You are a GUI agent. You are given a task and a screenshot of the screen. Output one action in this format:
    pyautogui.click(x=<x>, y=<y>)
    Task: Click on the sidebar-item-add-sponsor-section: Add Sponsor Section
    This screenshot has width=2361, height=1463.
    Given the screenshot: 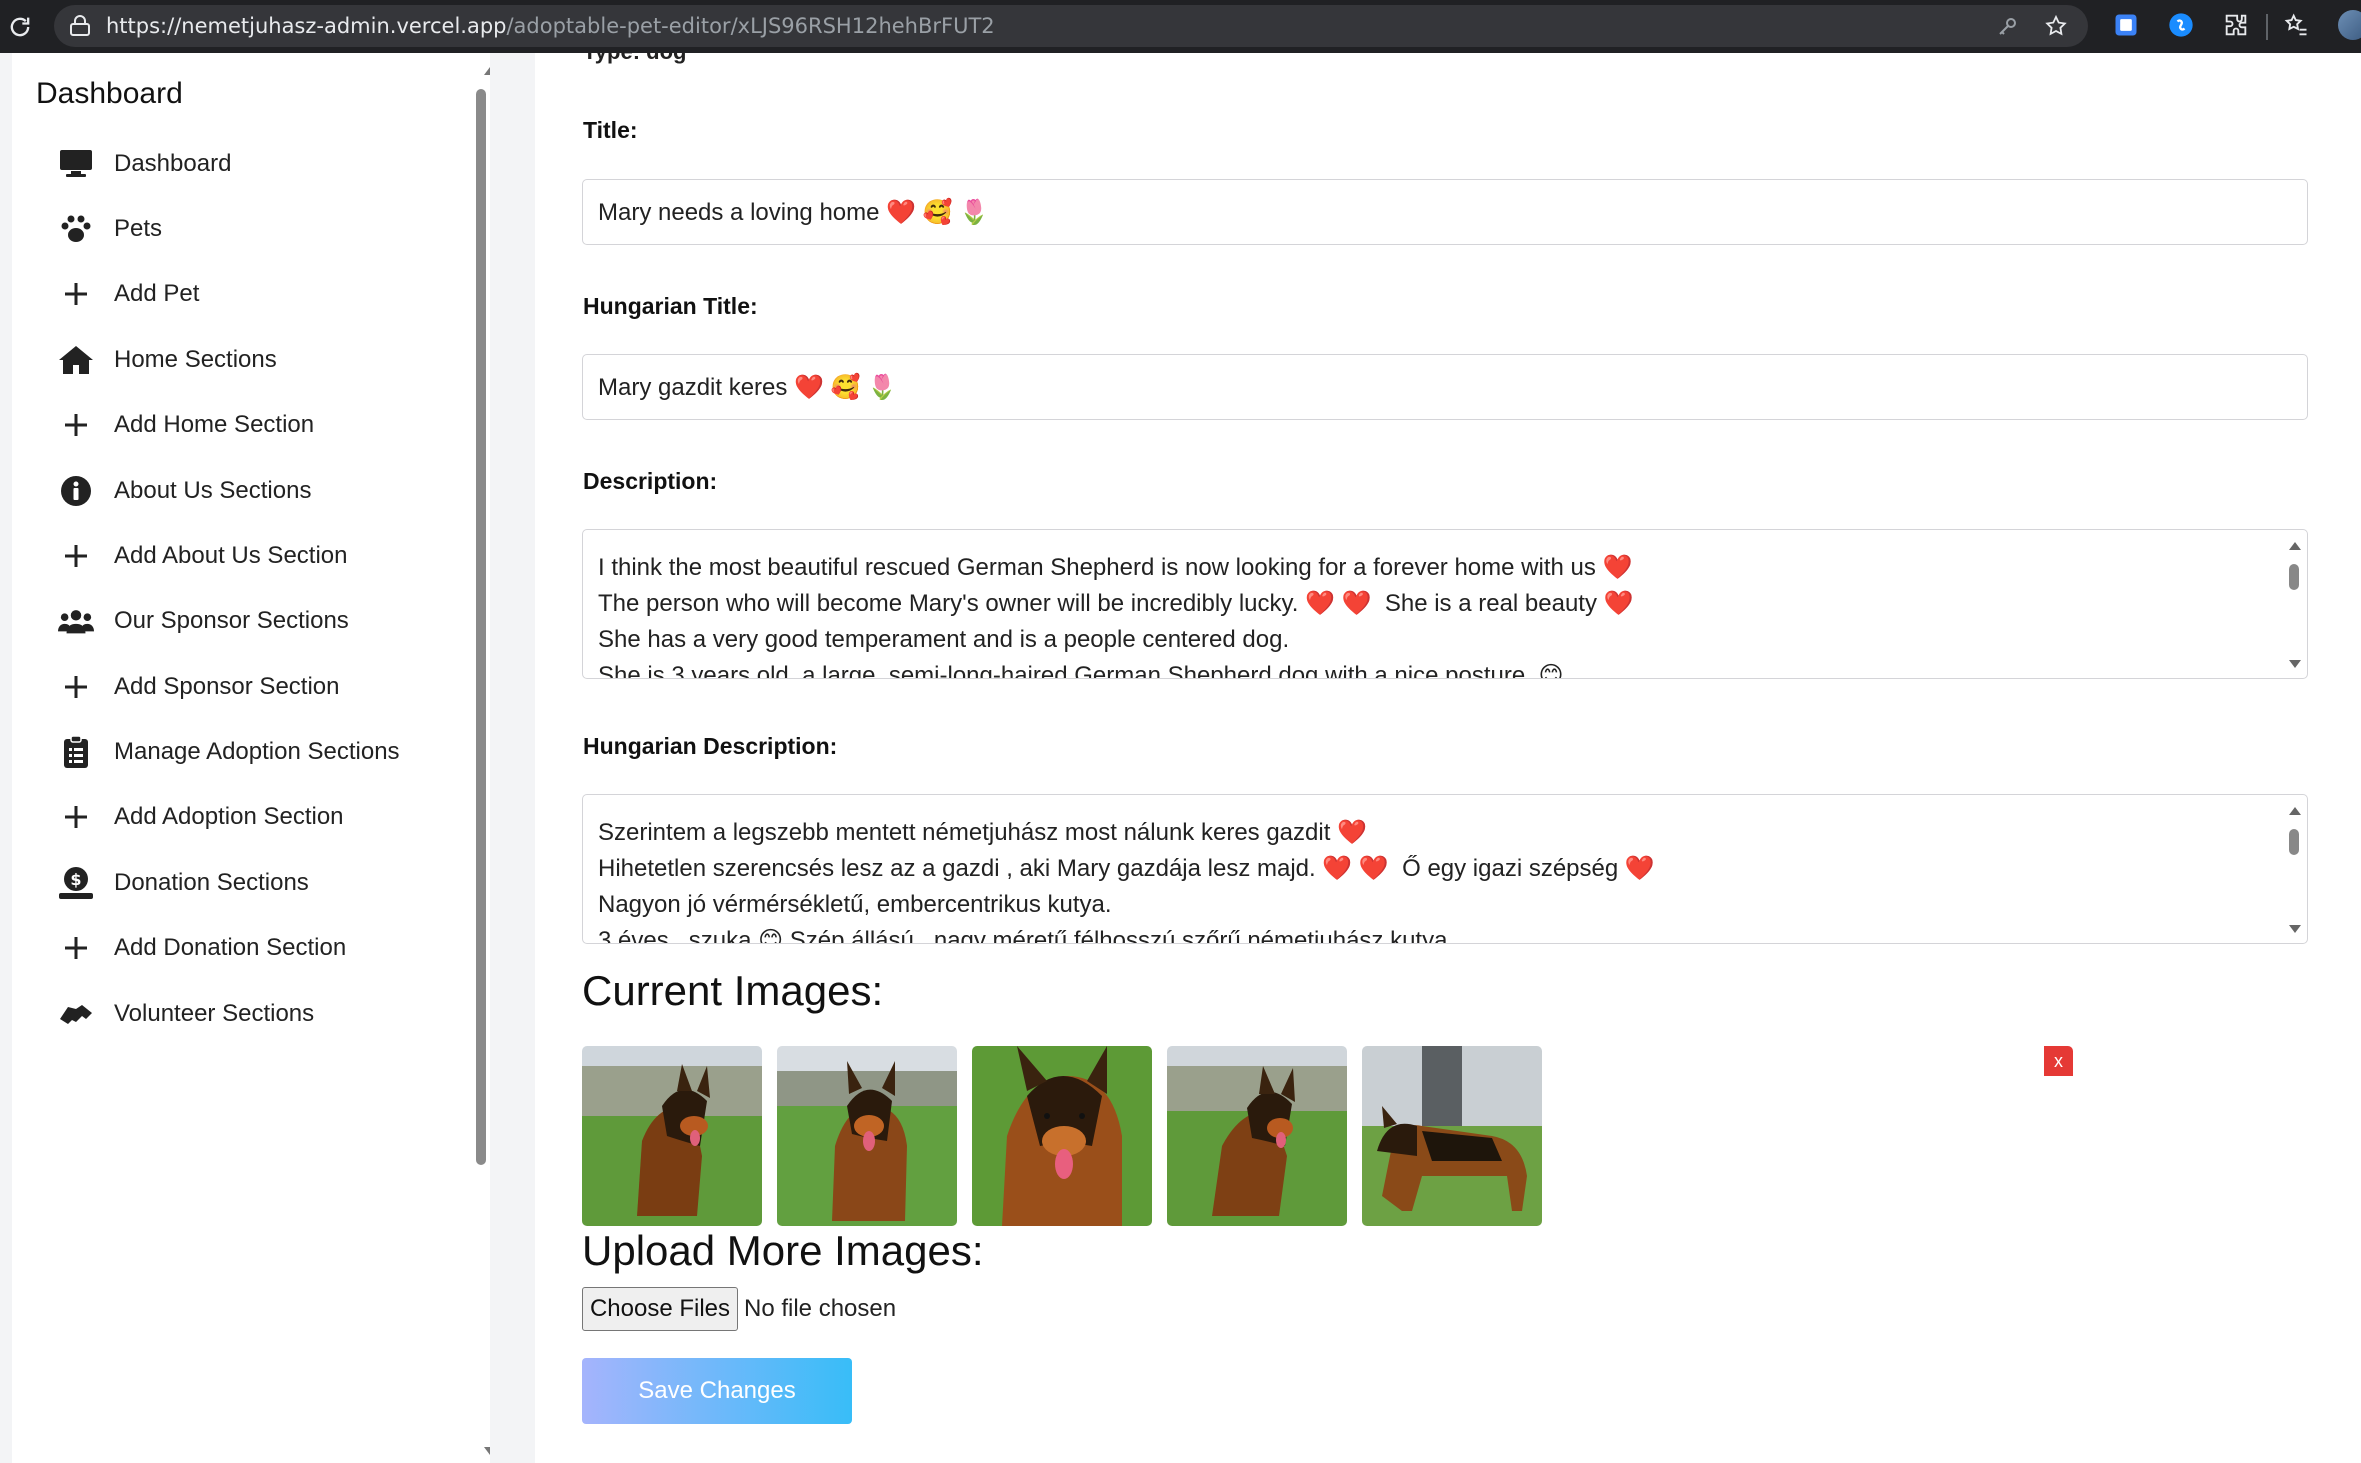 What is the action you would take?
    pyautogui.click(x=268, y=687)
    